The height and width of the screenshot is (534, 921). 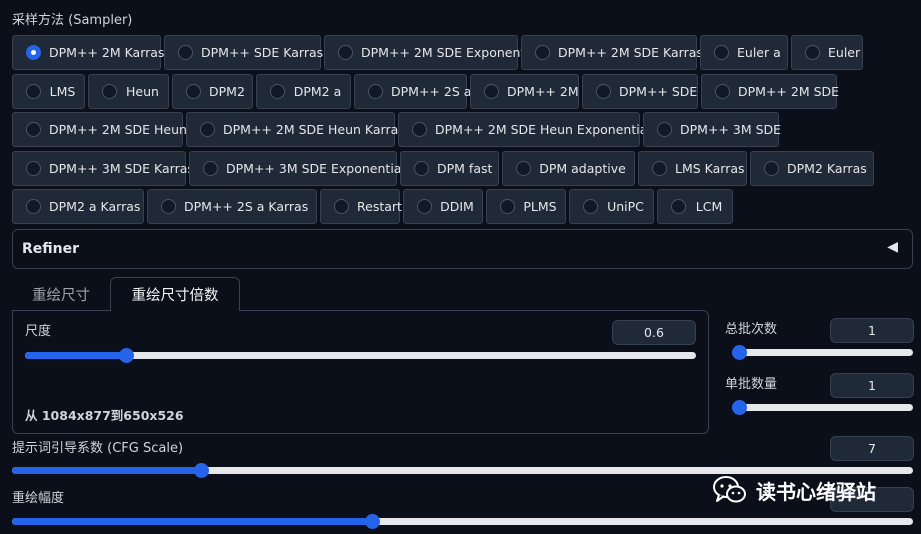 I want to click on sampler-option-dpmpp-2s-a-karras: DPM++ 2S a Karras, so click(x=232, y=206).